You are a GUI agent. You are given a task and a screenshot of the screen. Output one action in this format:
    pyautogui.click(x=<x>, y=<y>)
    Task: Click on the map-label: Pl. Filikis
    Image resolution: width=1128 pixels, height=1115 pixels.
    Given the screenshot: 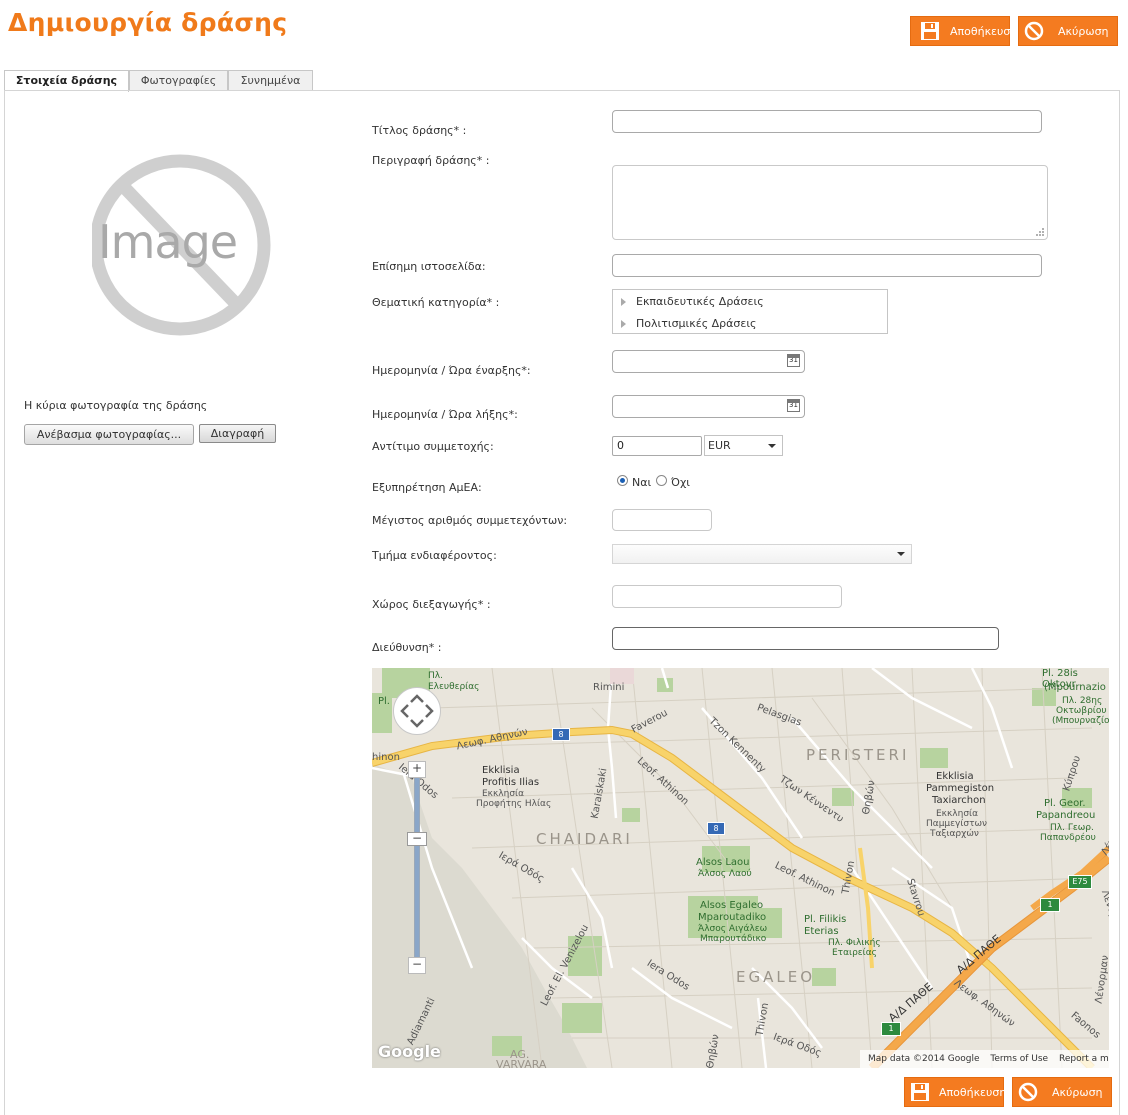 What is the action you would take?
    pyautogui.click(x=825, y=919)
    